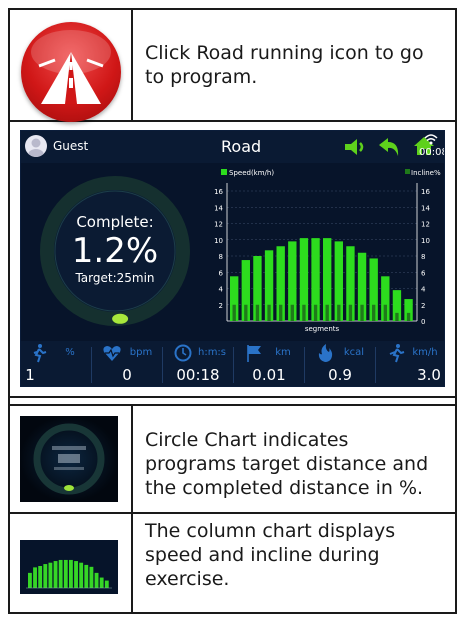 The width and height of the screenshot is (465, 622). What do you see at coordinates (423, 290) in the screenshot?
I see `y2-tick-label: 4` at bounding box center [423, 290].